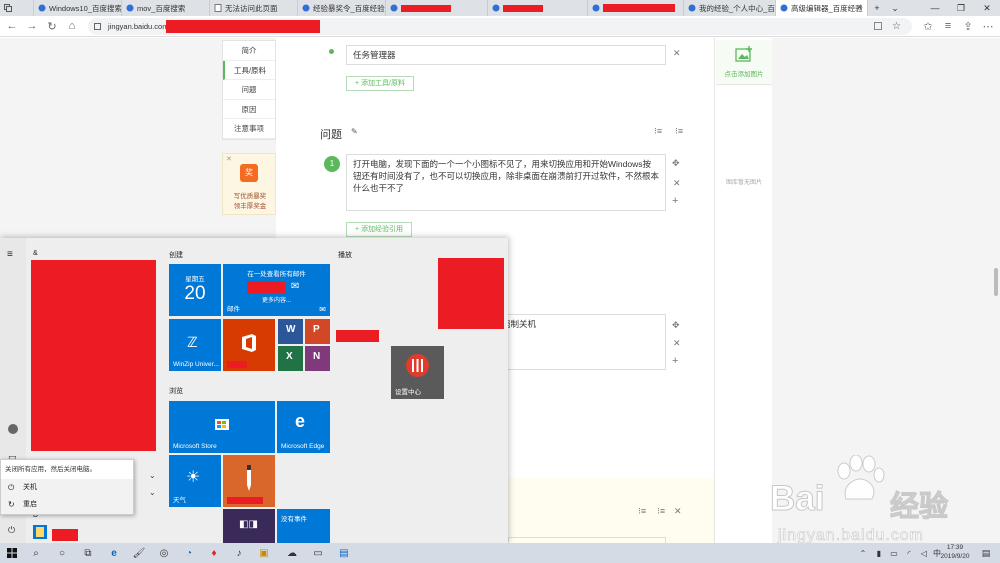  Describe the element at coordinates (895, 8) in the screenshot. I see `tab-list-chevron-icon: ⌄` at that location.